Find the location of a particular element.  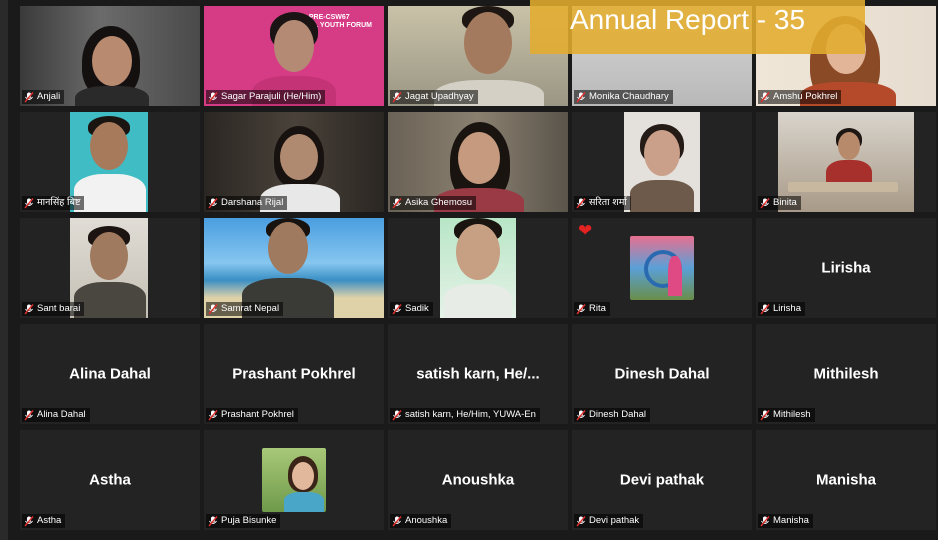

participant-name: Jagat Upadhyay is located at coordinates (439, 96).